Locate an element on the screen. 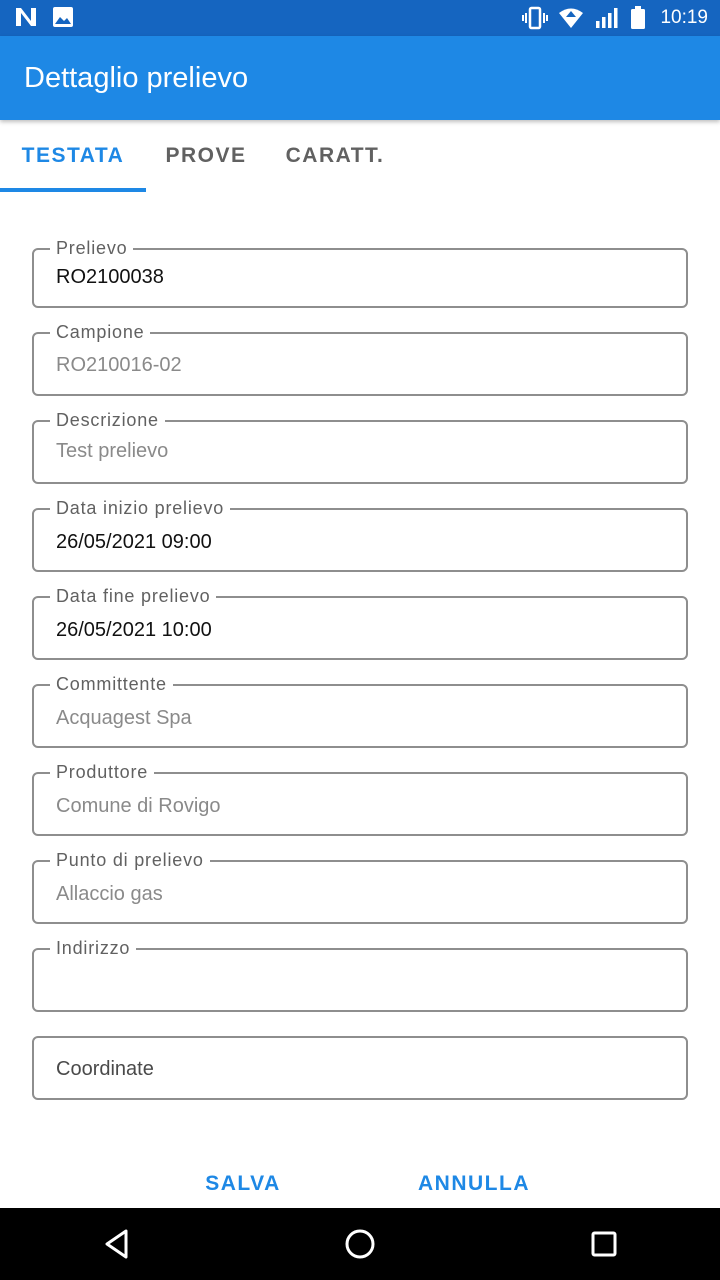 This screenshot has height=1280, width=720. data-fine-label: Data fine prelievo is located at coordinates (133, 596).